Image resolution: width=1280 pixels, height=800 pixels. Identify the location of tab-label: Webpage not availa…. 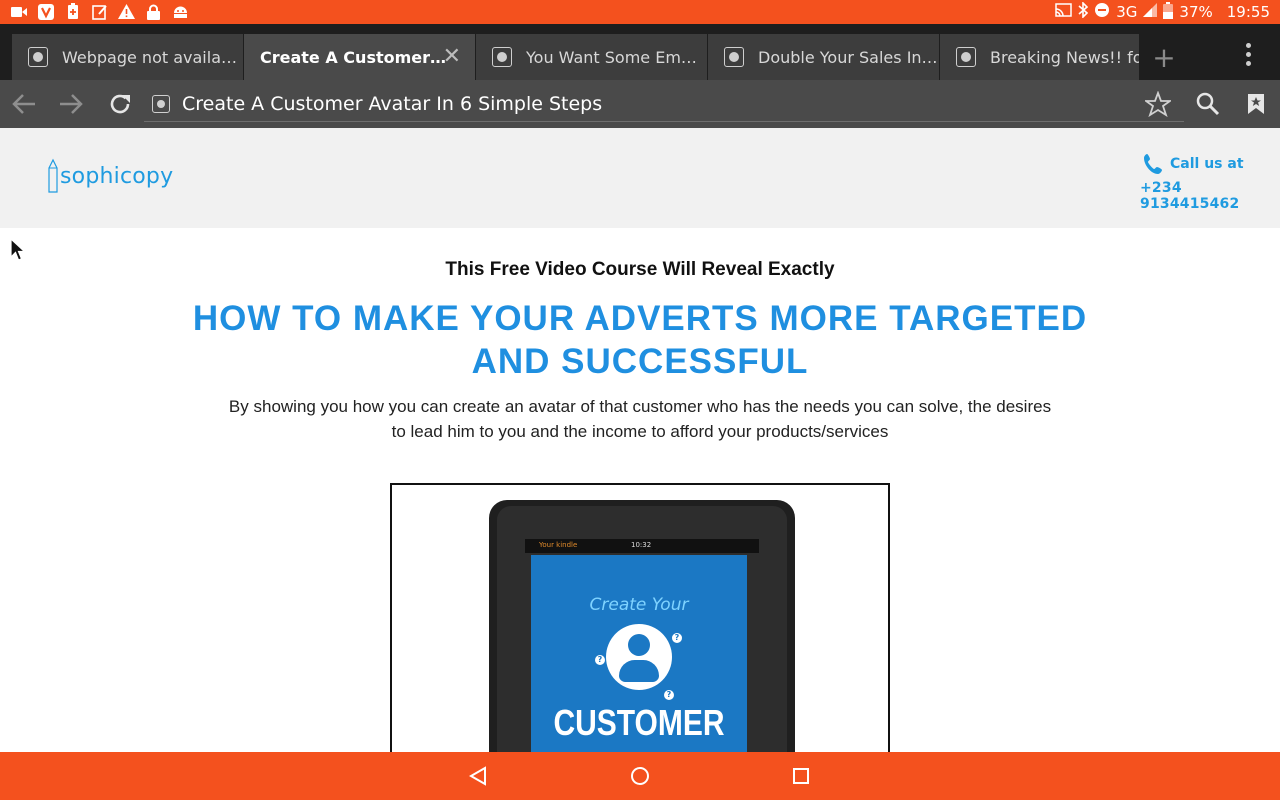
(149, 57).